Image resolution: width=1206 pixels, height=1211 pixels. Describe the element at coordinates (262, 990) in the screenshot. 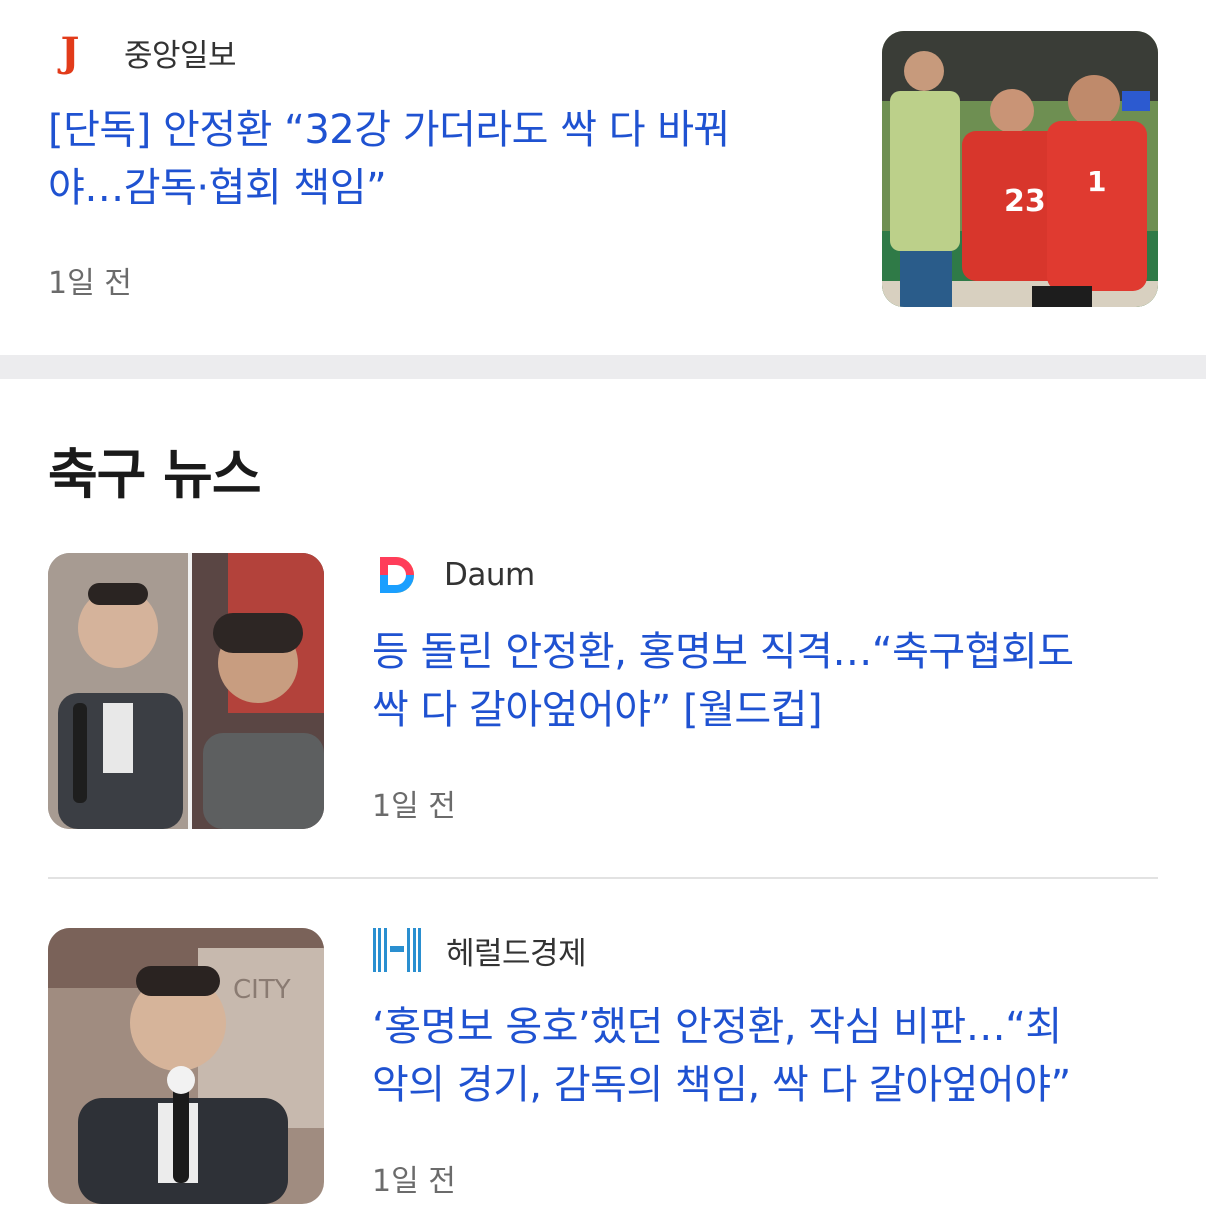

I see `svg-text: CITY` at that location.